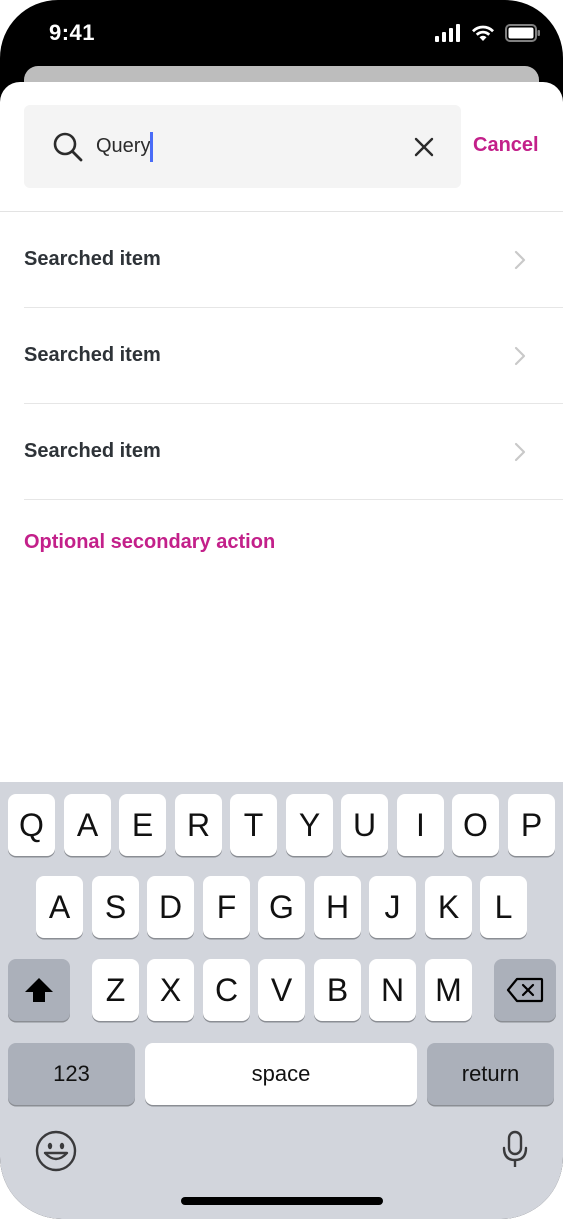 Image resolution: width=563 pixels, height=1219 pixels. Describe the element at coordinates (420, 825) in the screenshot. I see `key: I` at that location.